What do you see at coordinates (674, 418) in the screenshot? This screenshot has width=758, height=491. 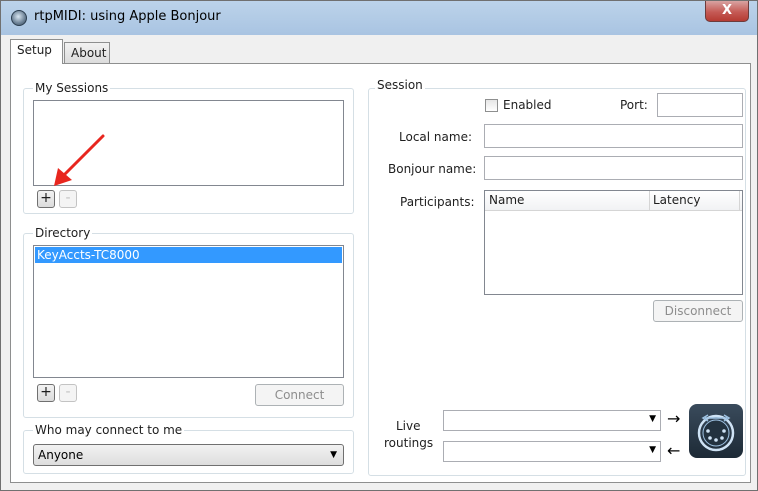 I see `right-arrow-icon: →` at bounding box center [674, 418].